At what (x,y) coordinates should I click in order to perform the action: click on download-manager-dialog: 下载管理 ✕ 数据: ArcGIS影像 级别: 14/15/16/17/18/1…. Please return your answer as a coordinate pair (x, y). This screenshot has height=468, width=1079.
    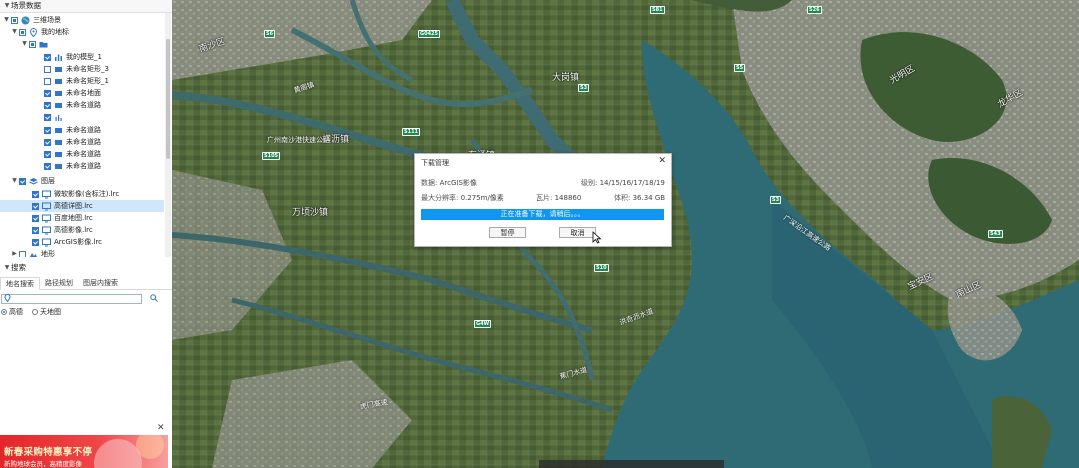
    Looking at the image, I should click on (543, 200).